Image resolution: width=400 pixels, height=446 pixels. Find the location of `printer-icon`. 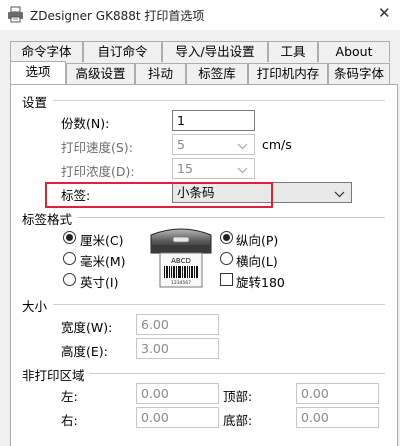

printer-icon is located at coordinates (15, 16).